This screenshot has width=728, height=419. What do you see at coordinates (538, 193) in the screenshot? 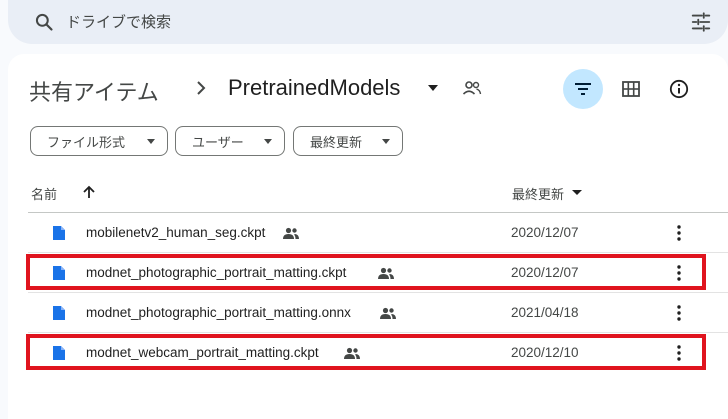
I see `column-header-modified: 最終更新` at bounding box center [538, 193].